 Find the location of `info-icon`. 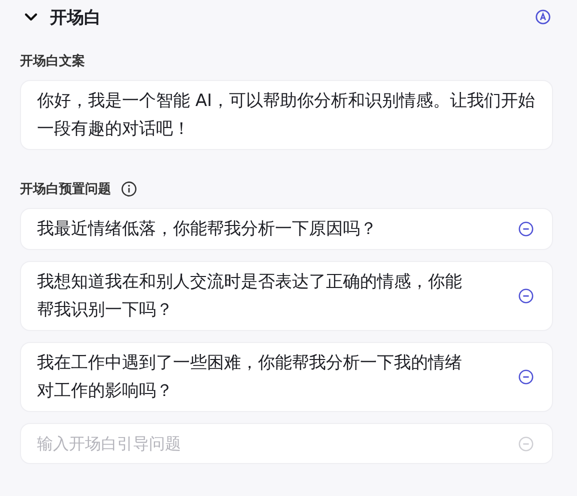

info-icon is located at coordinates (129, 189).